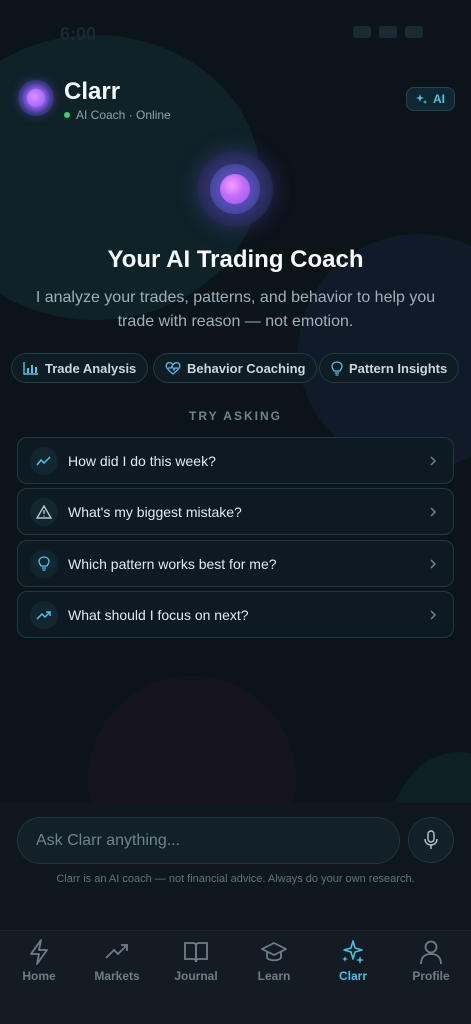  Describe the element at coordinates (39, 976) in the screenshot. I see `tab-label: Home` at that location.